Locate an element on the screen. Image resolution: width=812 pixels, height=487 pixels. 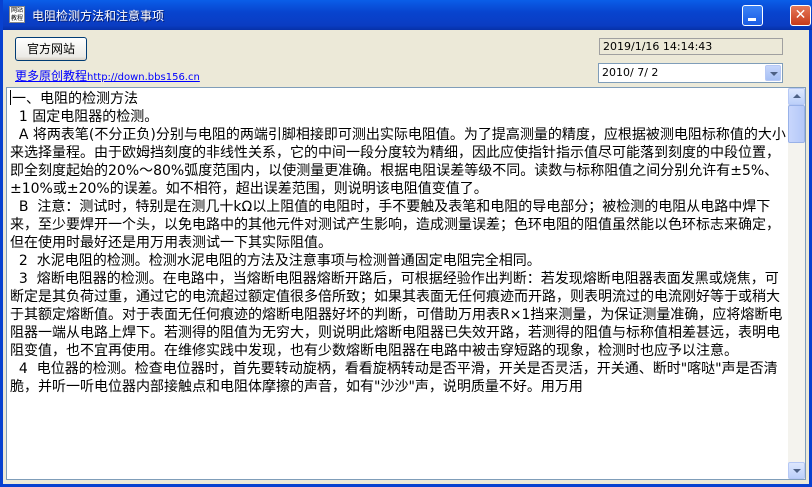
close-icon: ✕ is located at coordinates (800, 15).